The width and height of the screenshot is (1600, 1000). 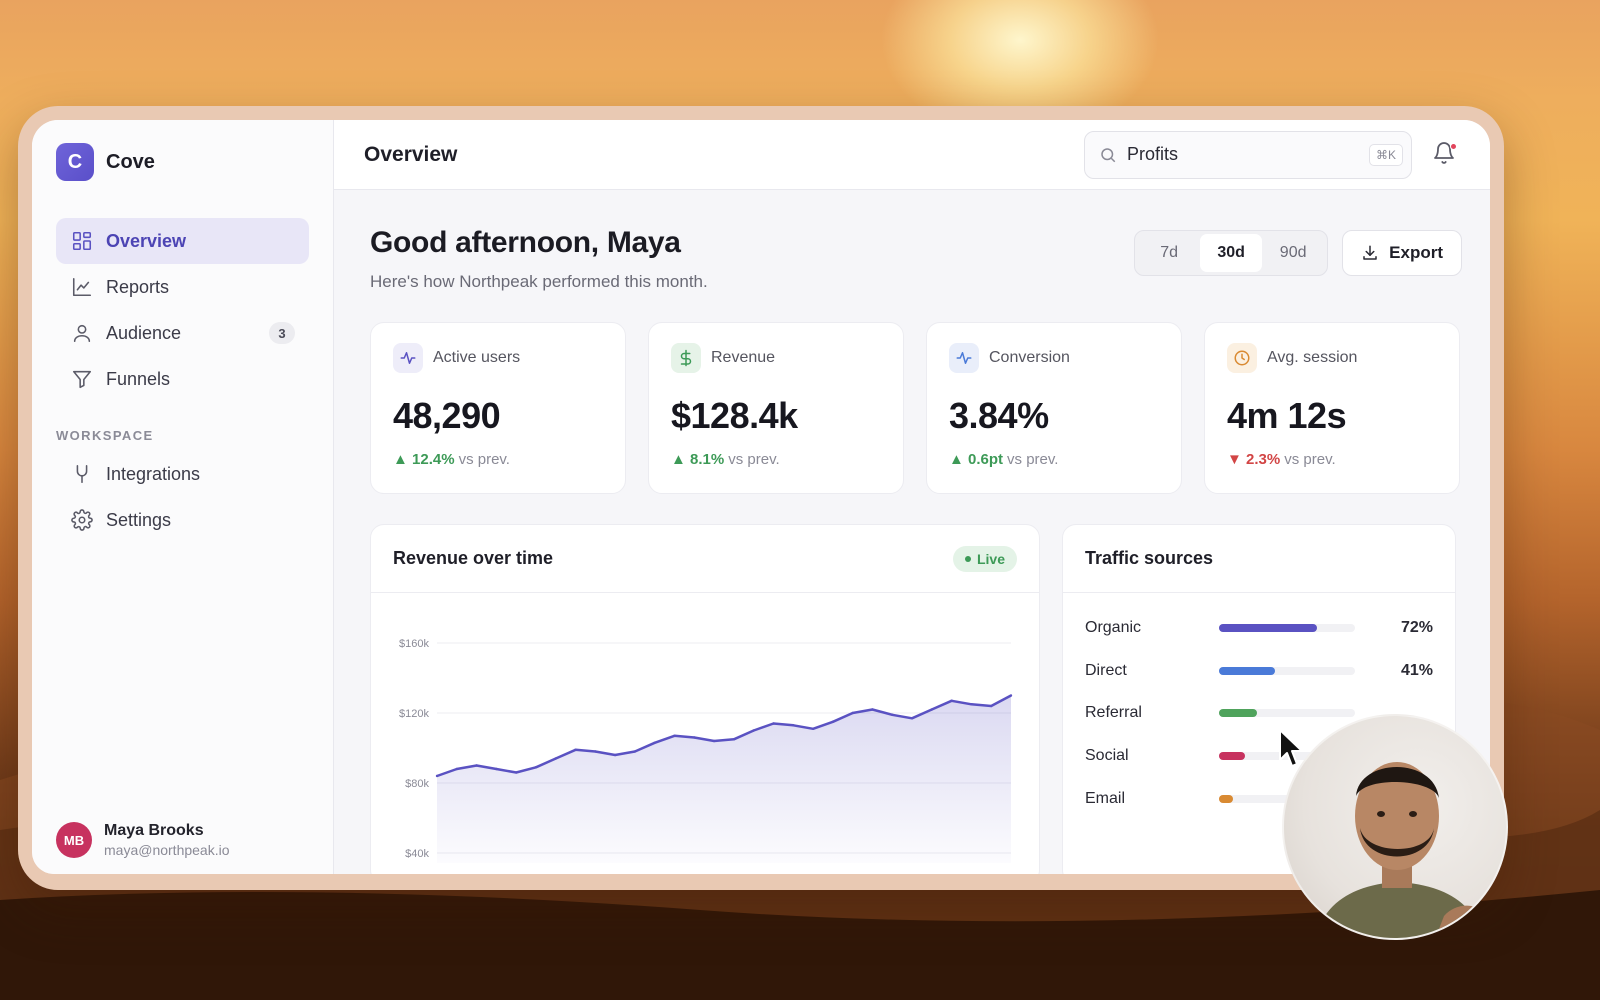 I want to click on dollar-icon, so click(x=686, y=358).